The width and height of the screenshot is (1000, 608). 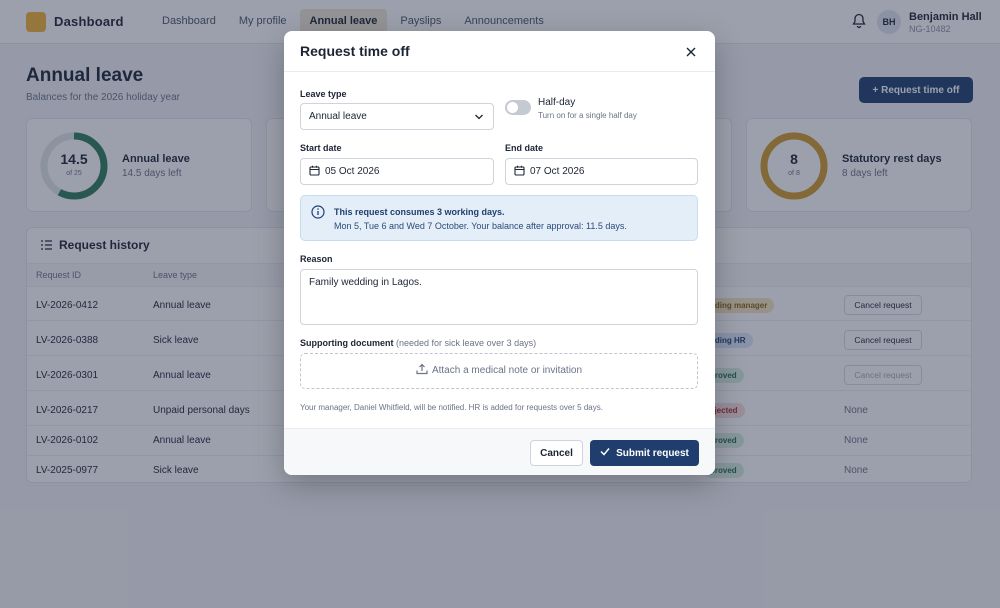 I want to click on attach-document-dropzone: Attach a medical note or invitation, so click(x=499, y=371).